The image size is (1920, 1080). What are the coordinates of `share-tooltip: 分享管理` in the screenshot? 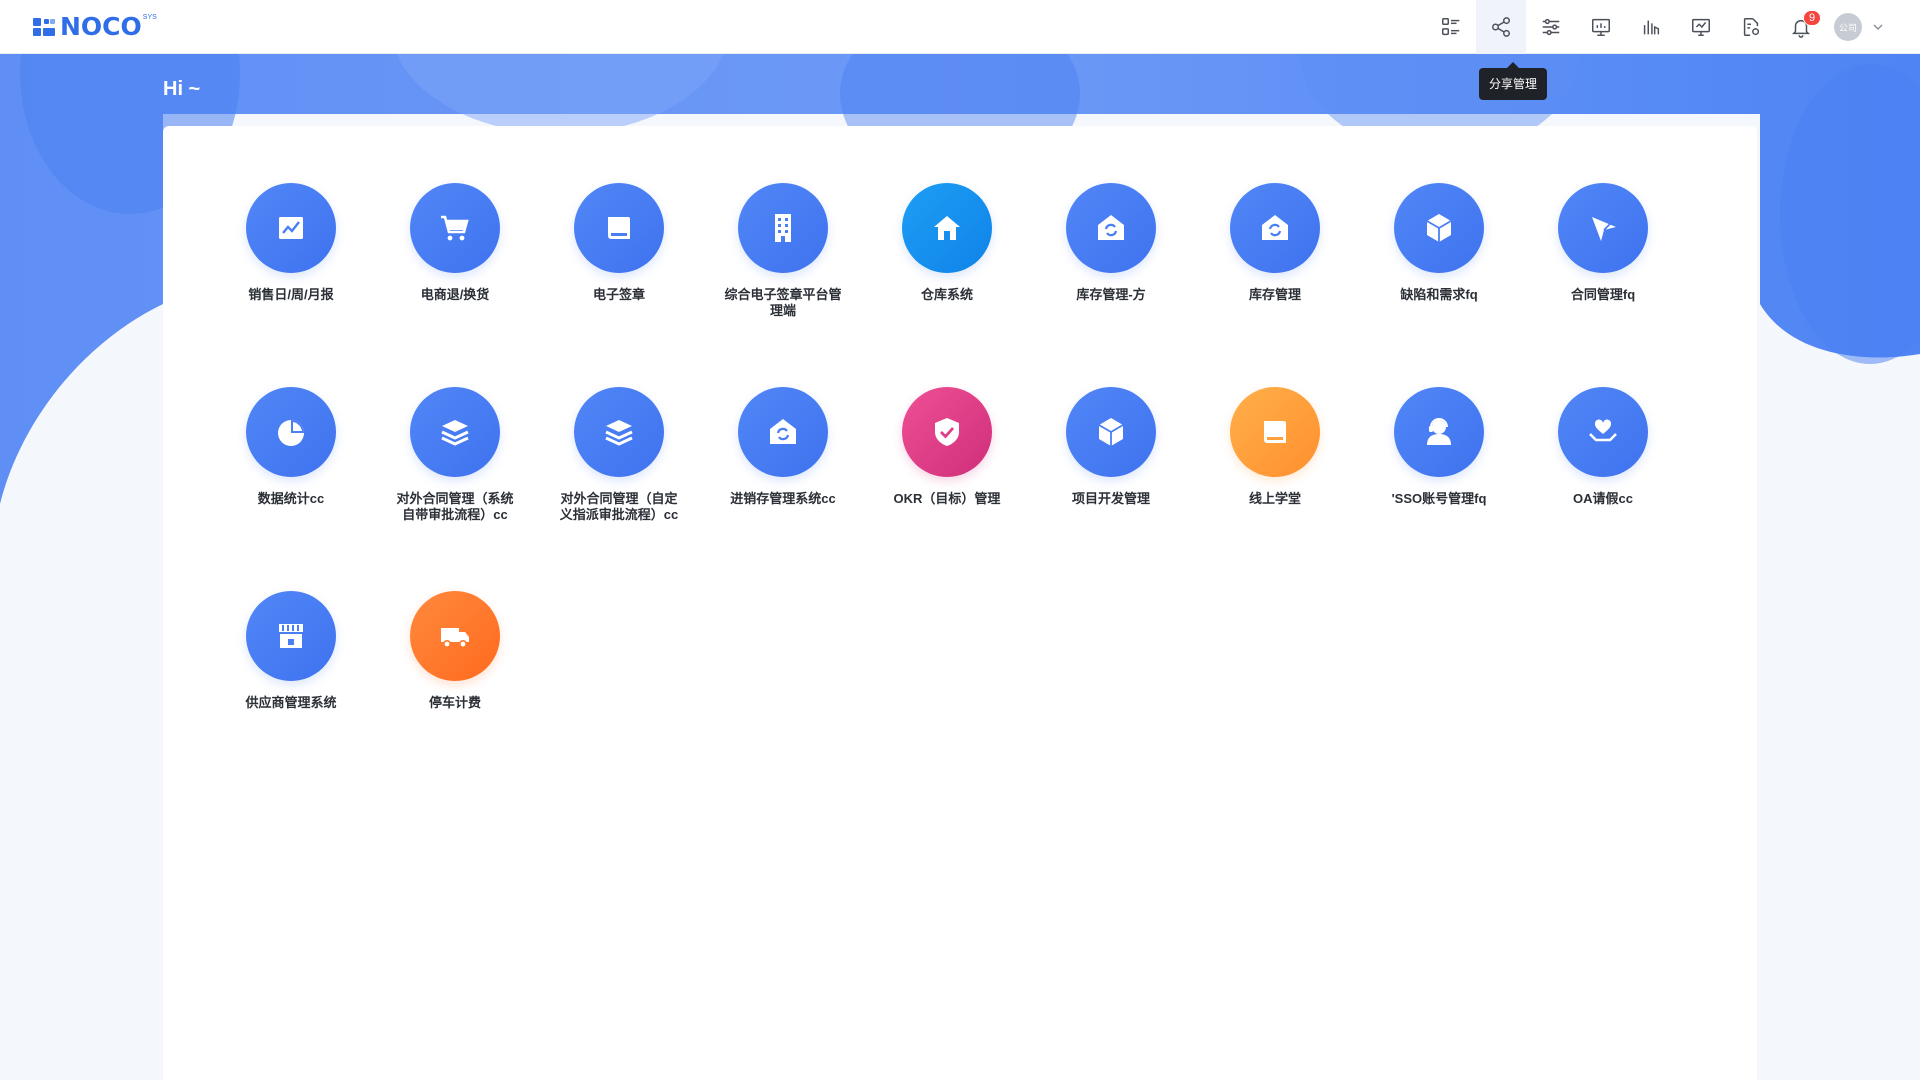 It's located at (1513, 81).